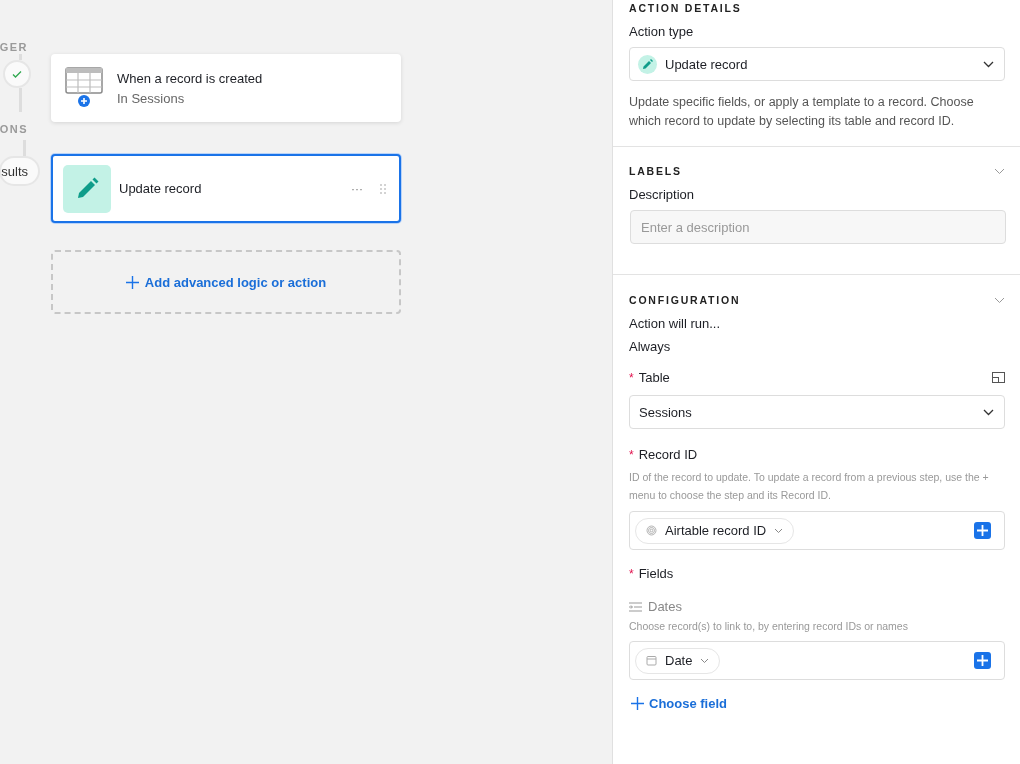 The height and width of the screenshot is (764, 1020). What do you see at coordinates (818, 227) in the screenshot?
I see `description-input: Enter a description` at bounding box center [818, 227].